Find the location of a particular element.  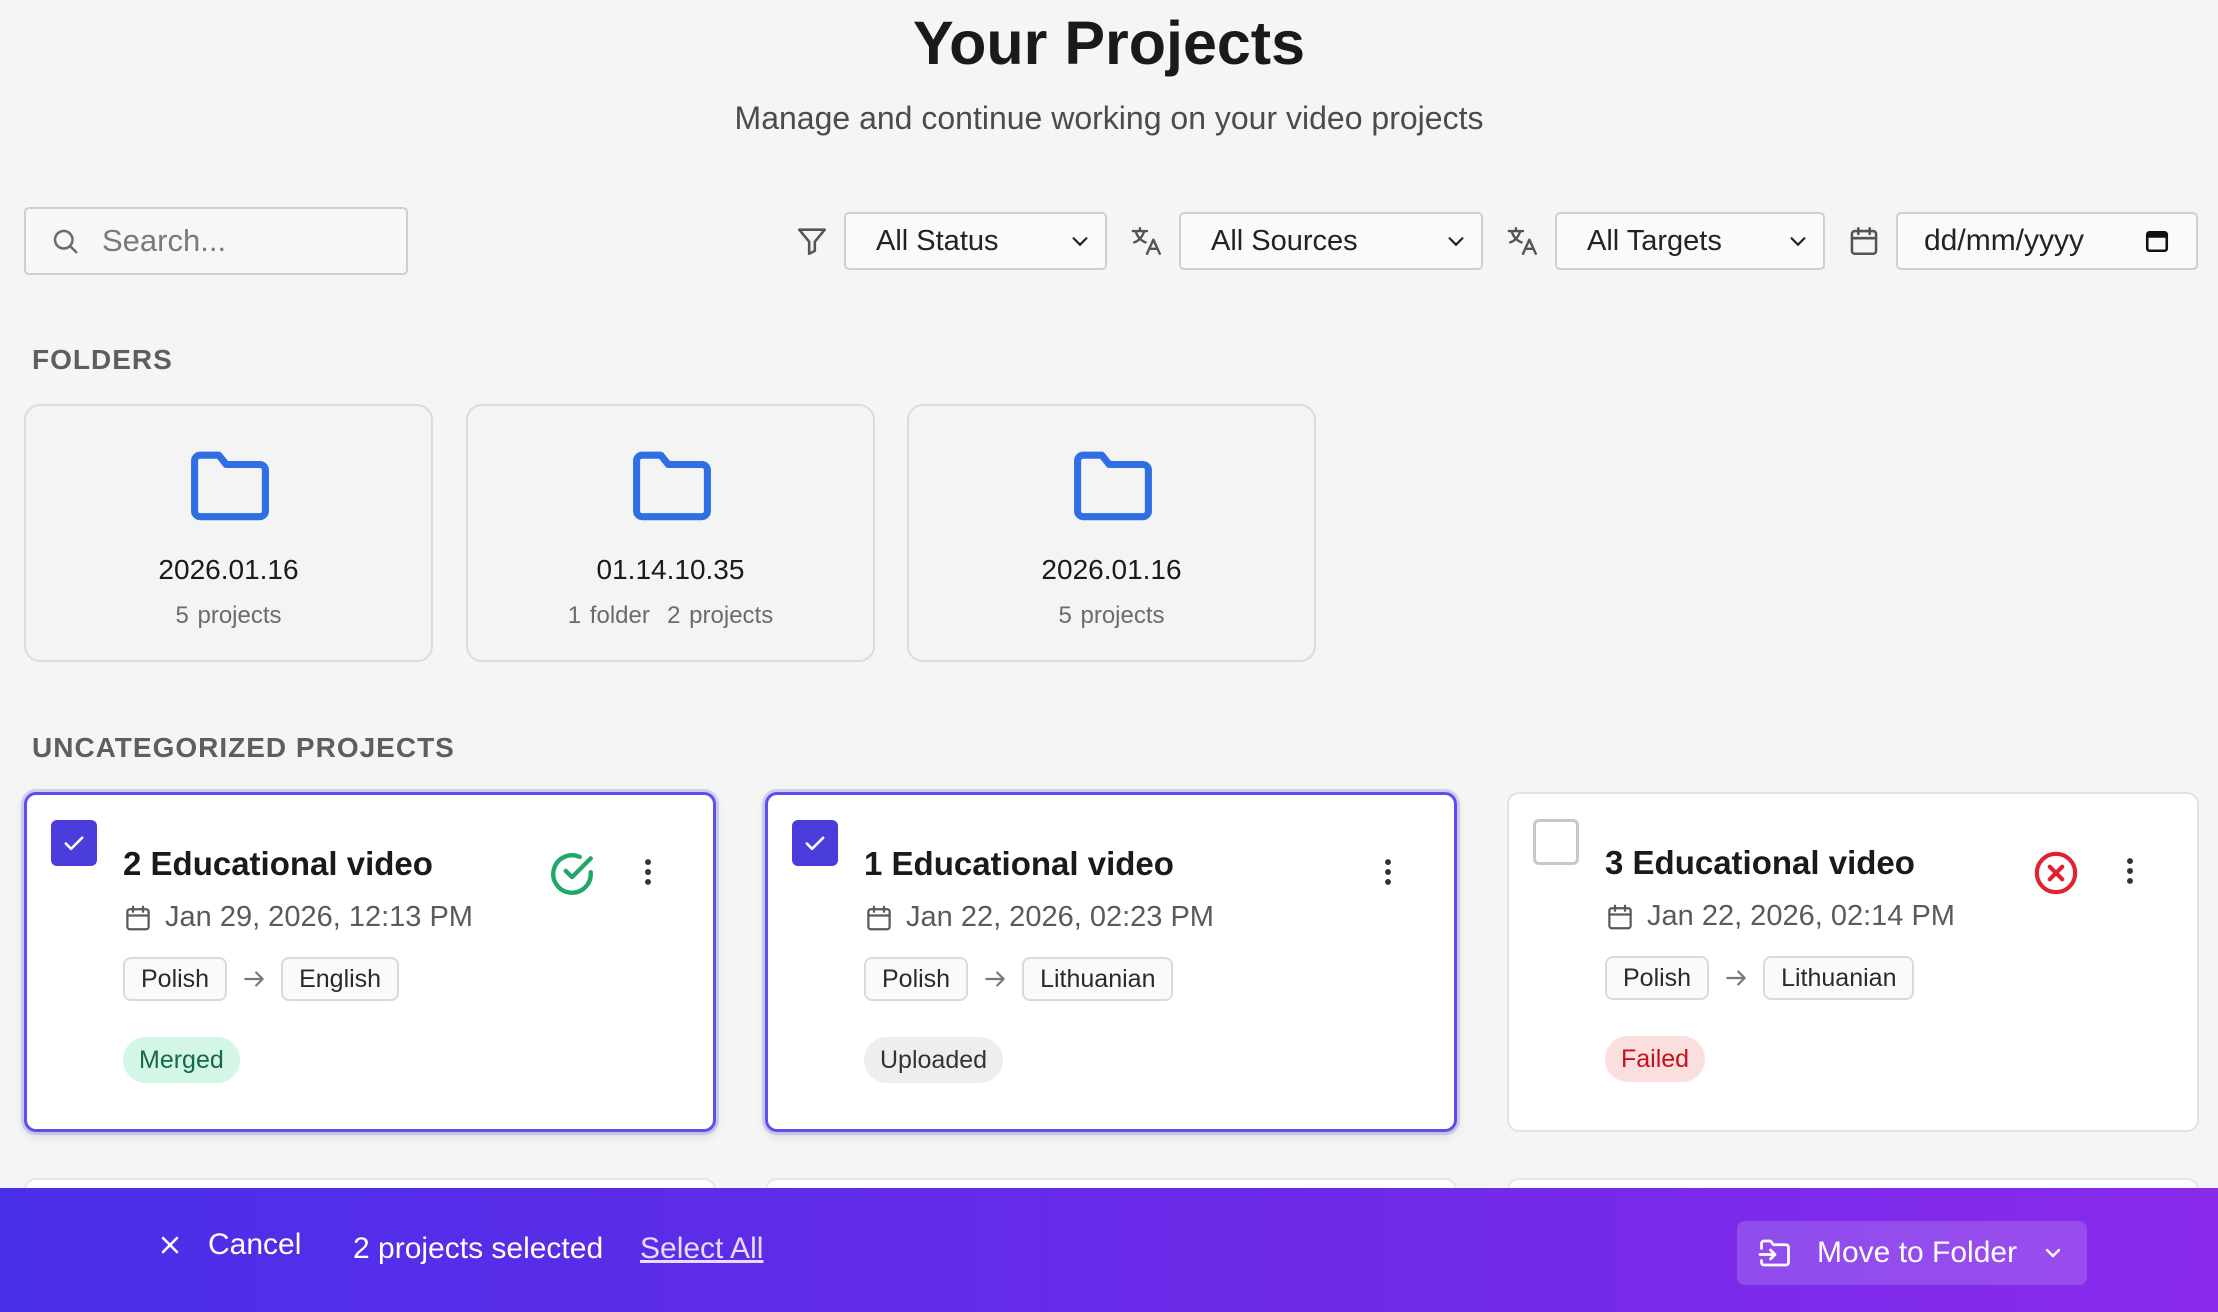

status-filter-select: All Status is located at coordinates (975, 241).